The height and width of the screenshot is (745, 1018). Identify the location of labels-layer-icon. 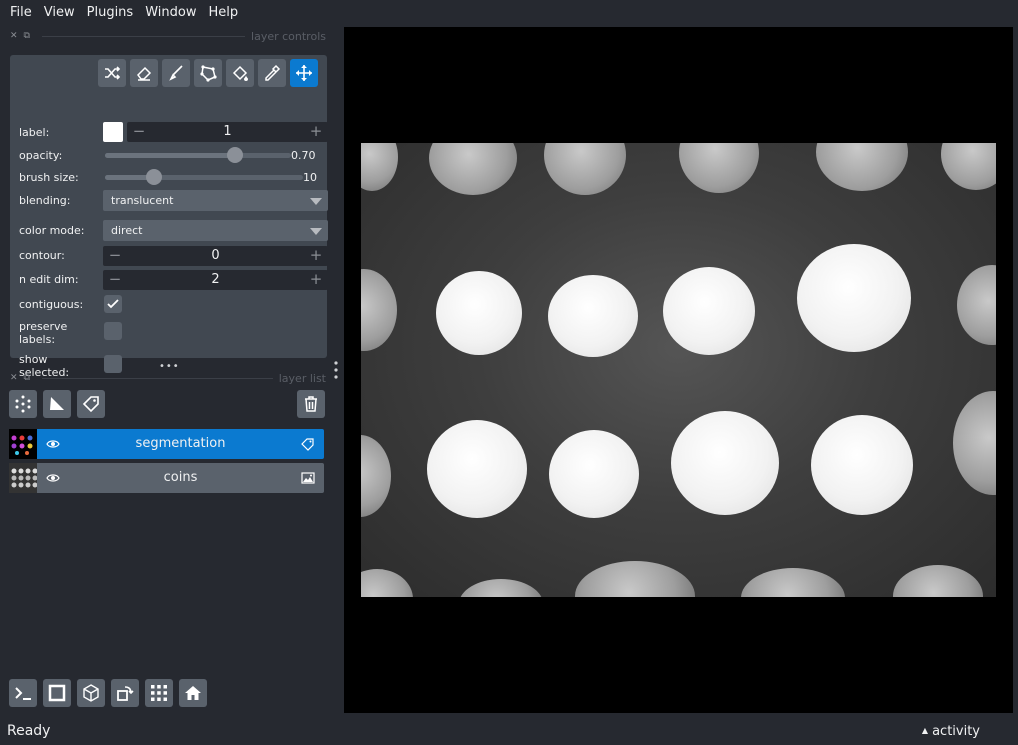
(307, 444).